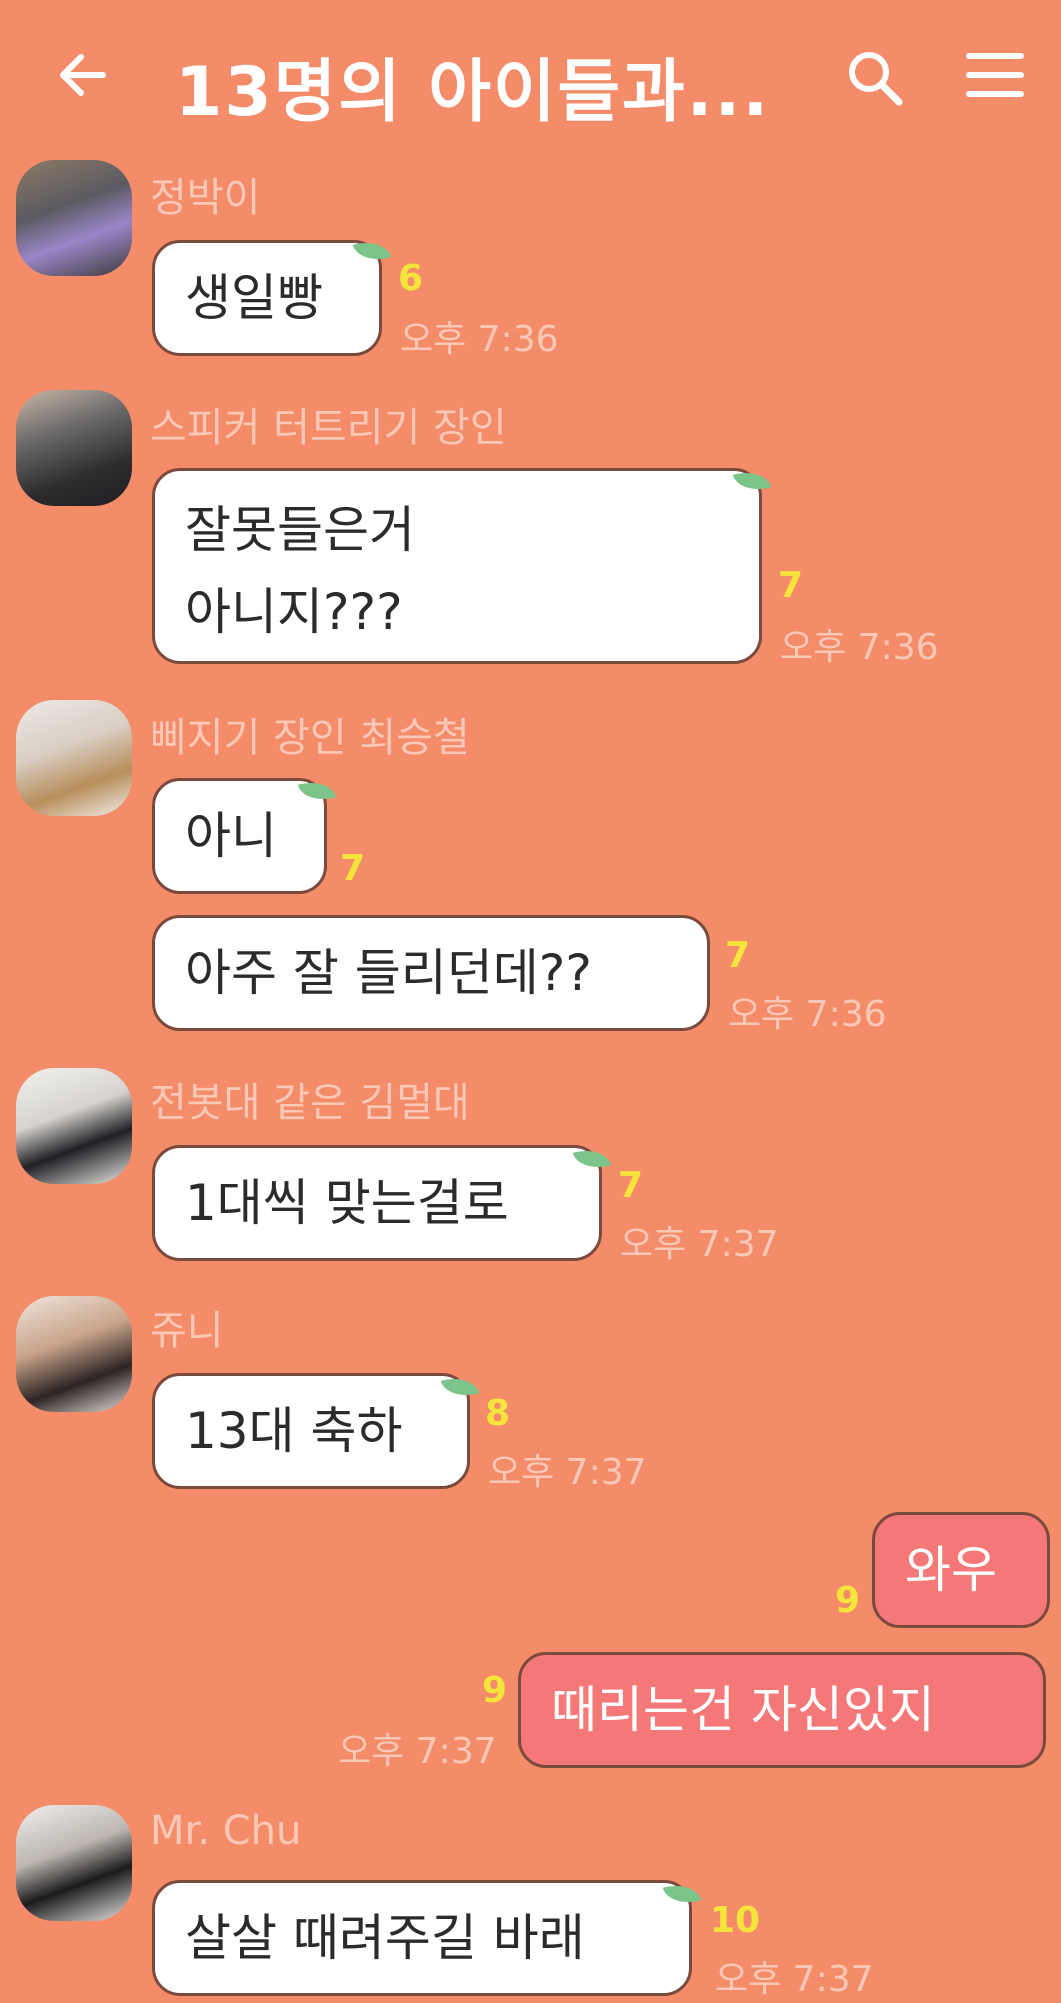 This screenshot has height=2003, width=1061. I want to click on unread-count: 6, so click(411, 278).